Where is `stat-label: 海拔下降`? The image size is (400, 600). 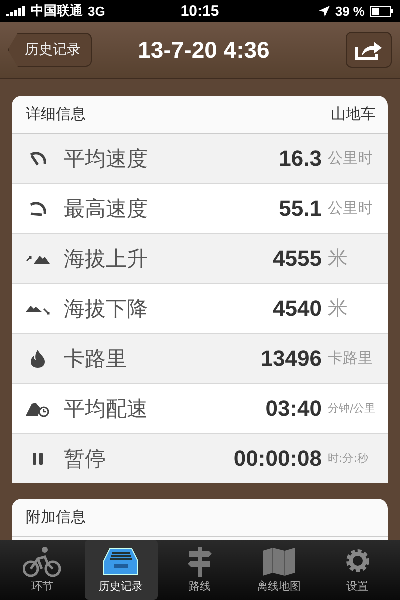 stat-label: 海拔下降 is located at coordinates (106, 309).